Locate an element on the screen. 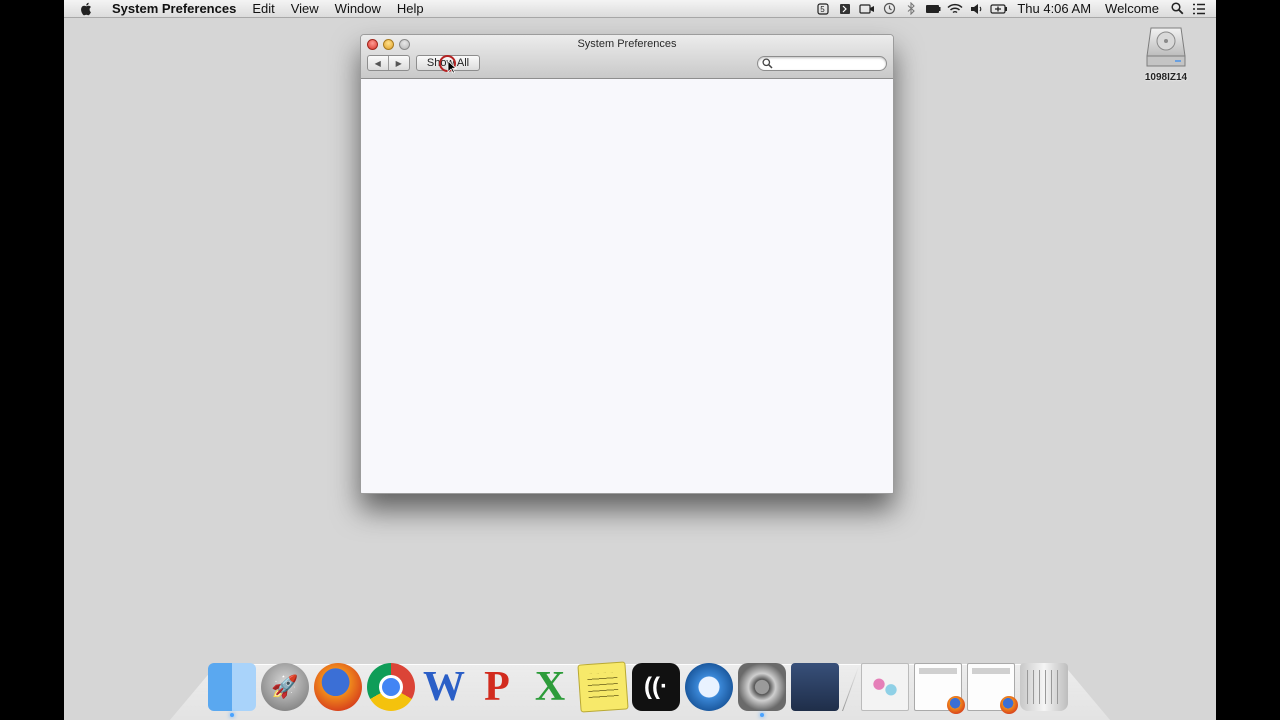 Image resolution: width=1280 pixels, height=720 pixels. menu-help: Help is located at coordinates (410, 9).